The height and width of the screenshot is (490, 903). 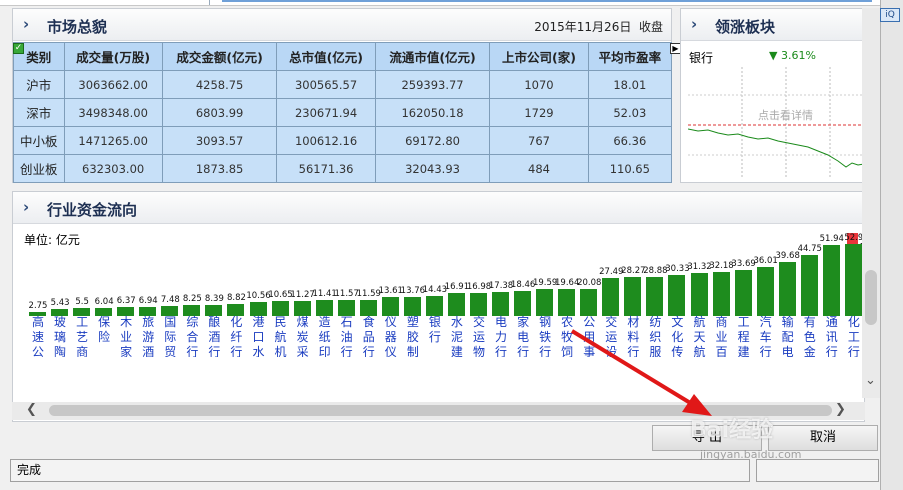 What do you see at coordinates (347, 336) in the screenshot?
I see `bar-category-label: 石油行` at bounding box center [347, 336].